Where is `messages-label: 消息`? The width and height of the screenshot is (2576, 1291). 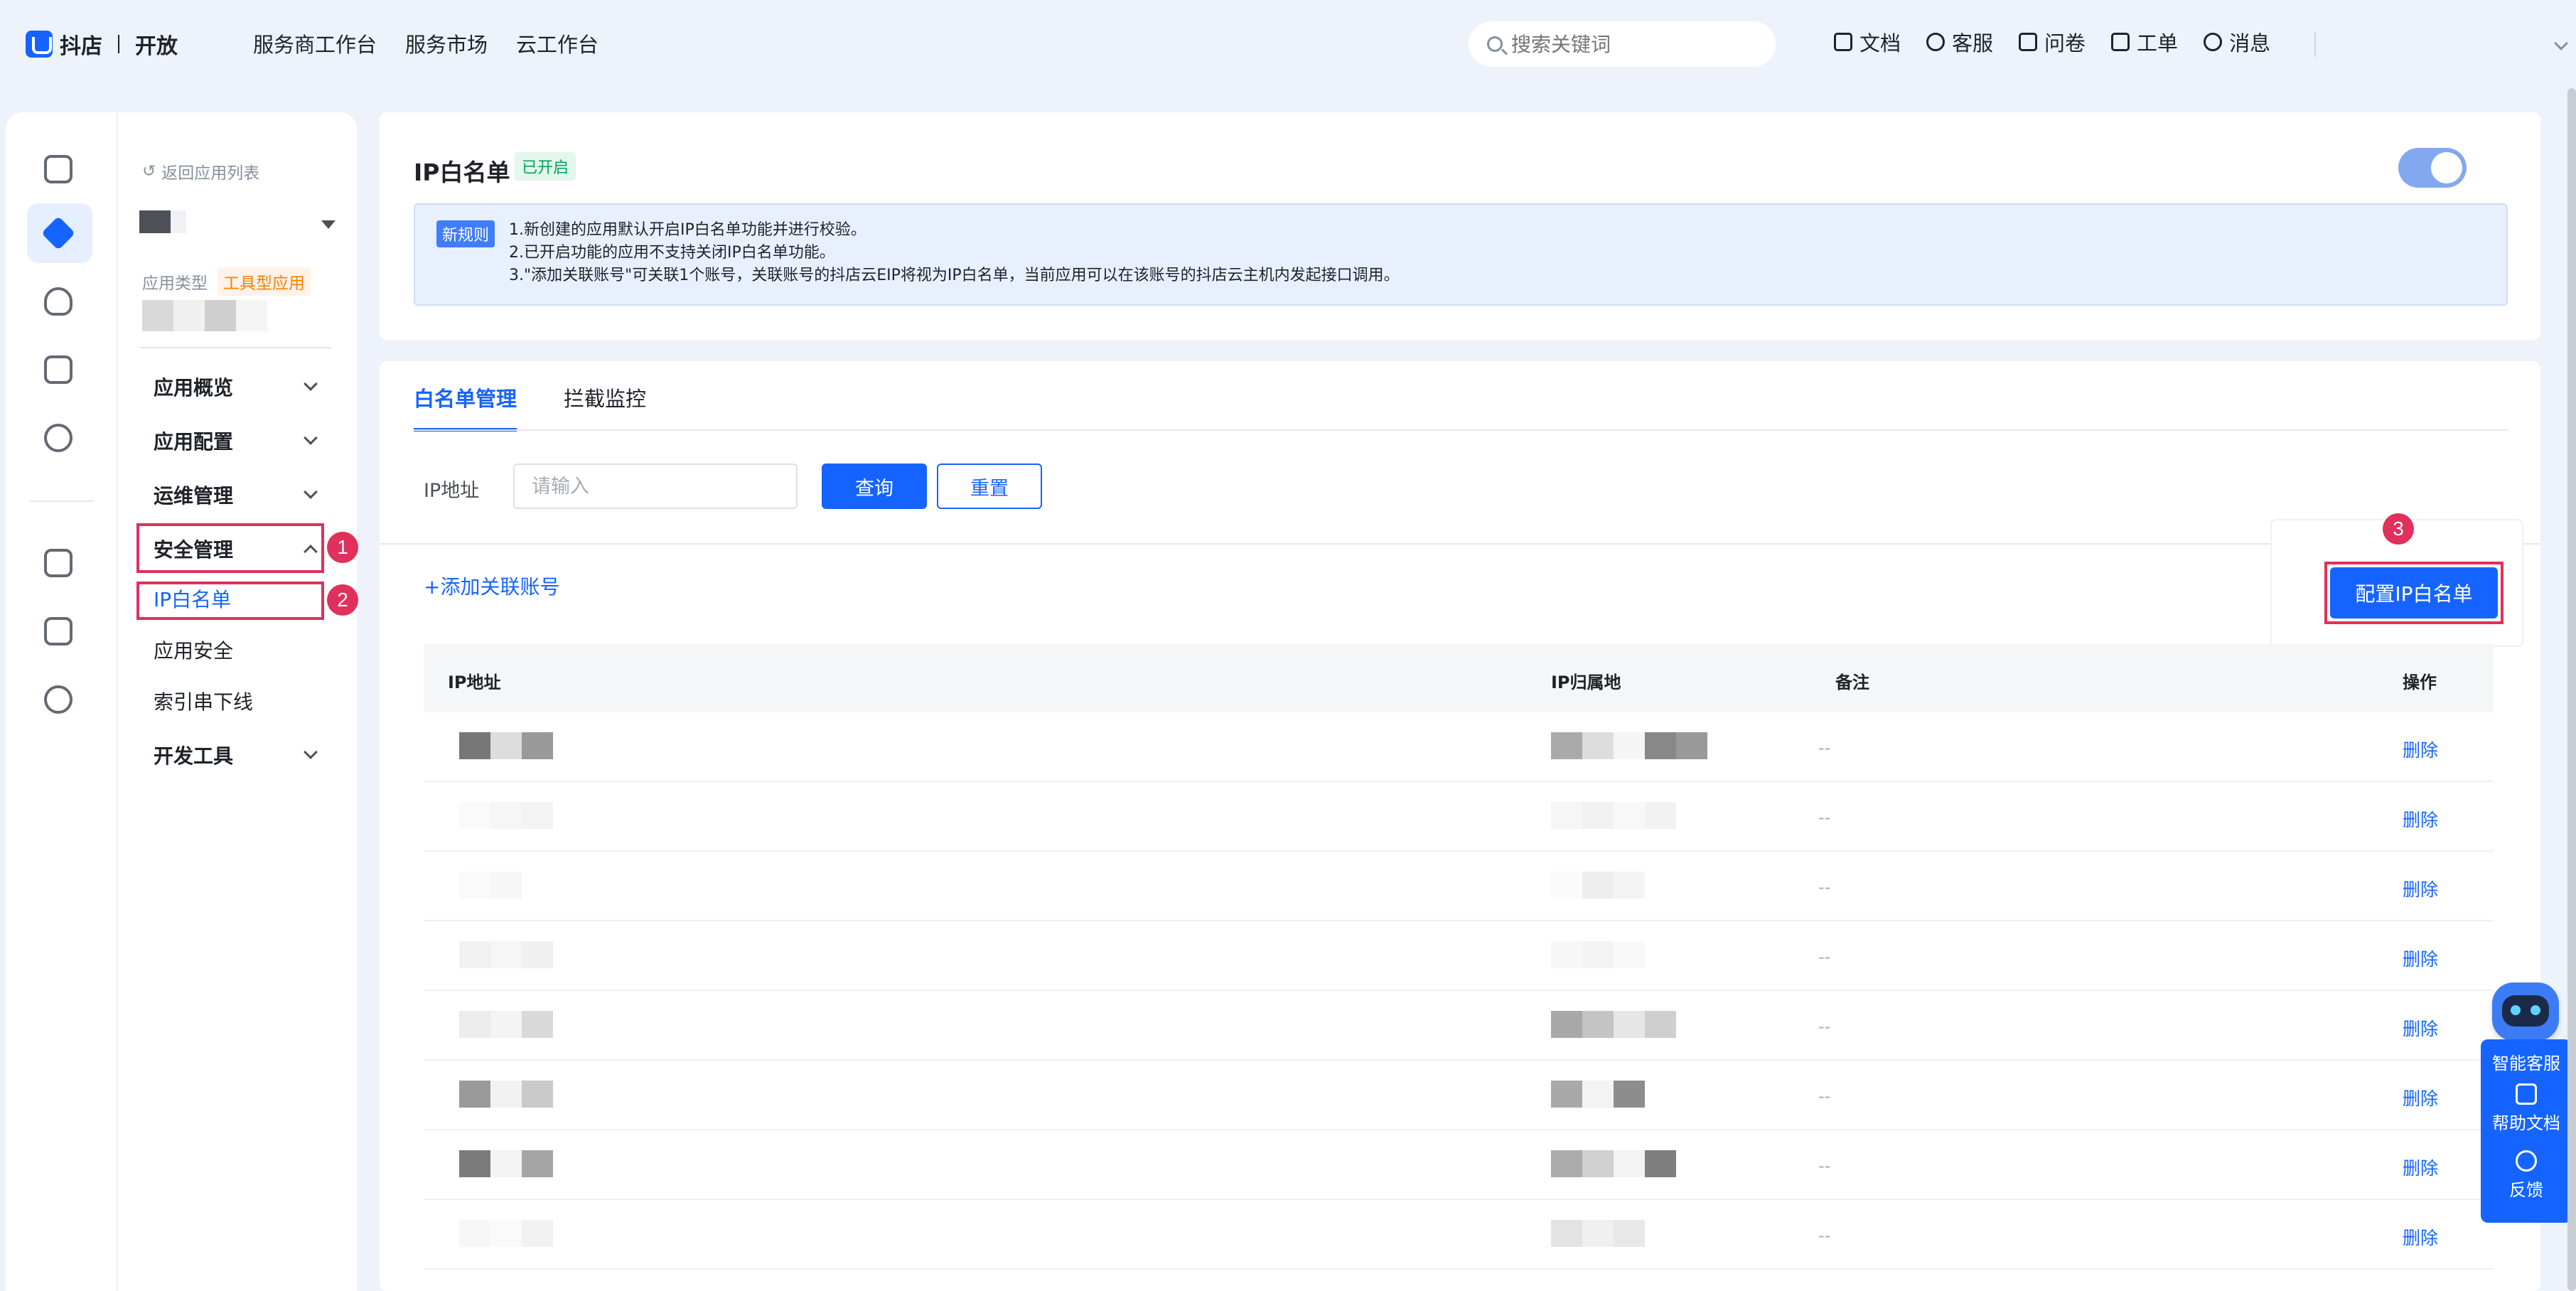 messages-label: 消息 is located at coordinates (2250, 43).